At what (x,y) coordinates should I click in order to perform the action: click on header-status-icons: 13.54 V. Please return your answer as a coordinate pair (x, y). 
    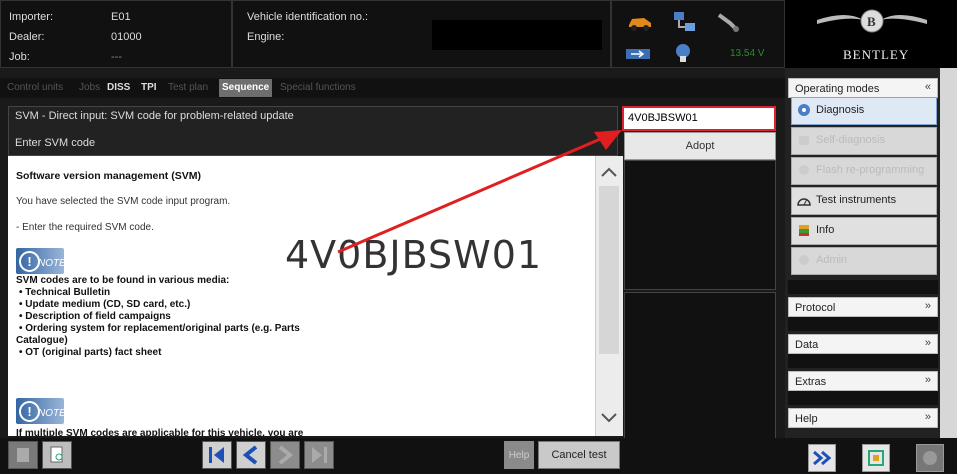
    Looking at the image, I should click on (698, 34).